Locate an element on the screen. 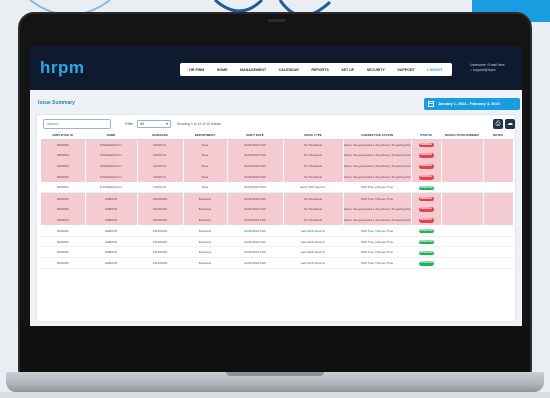 The height and width of the screenshot is (398, 550). col-notes: NOTES is located at coordinates (498, 136).